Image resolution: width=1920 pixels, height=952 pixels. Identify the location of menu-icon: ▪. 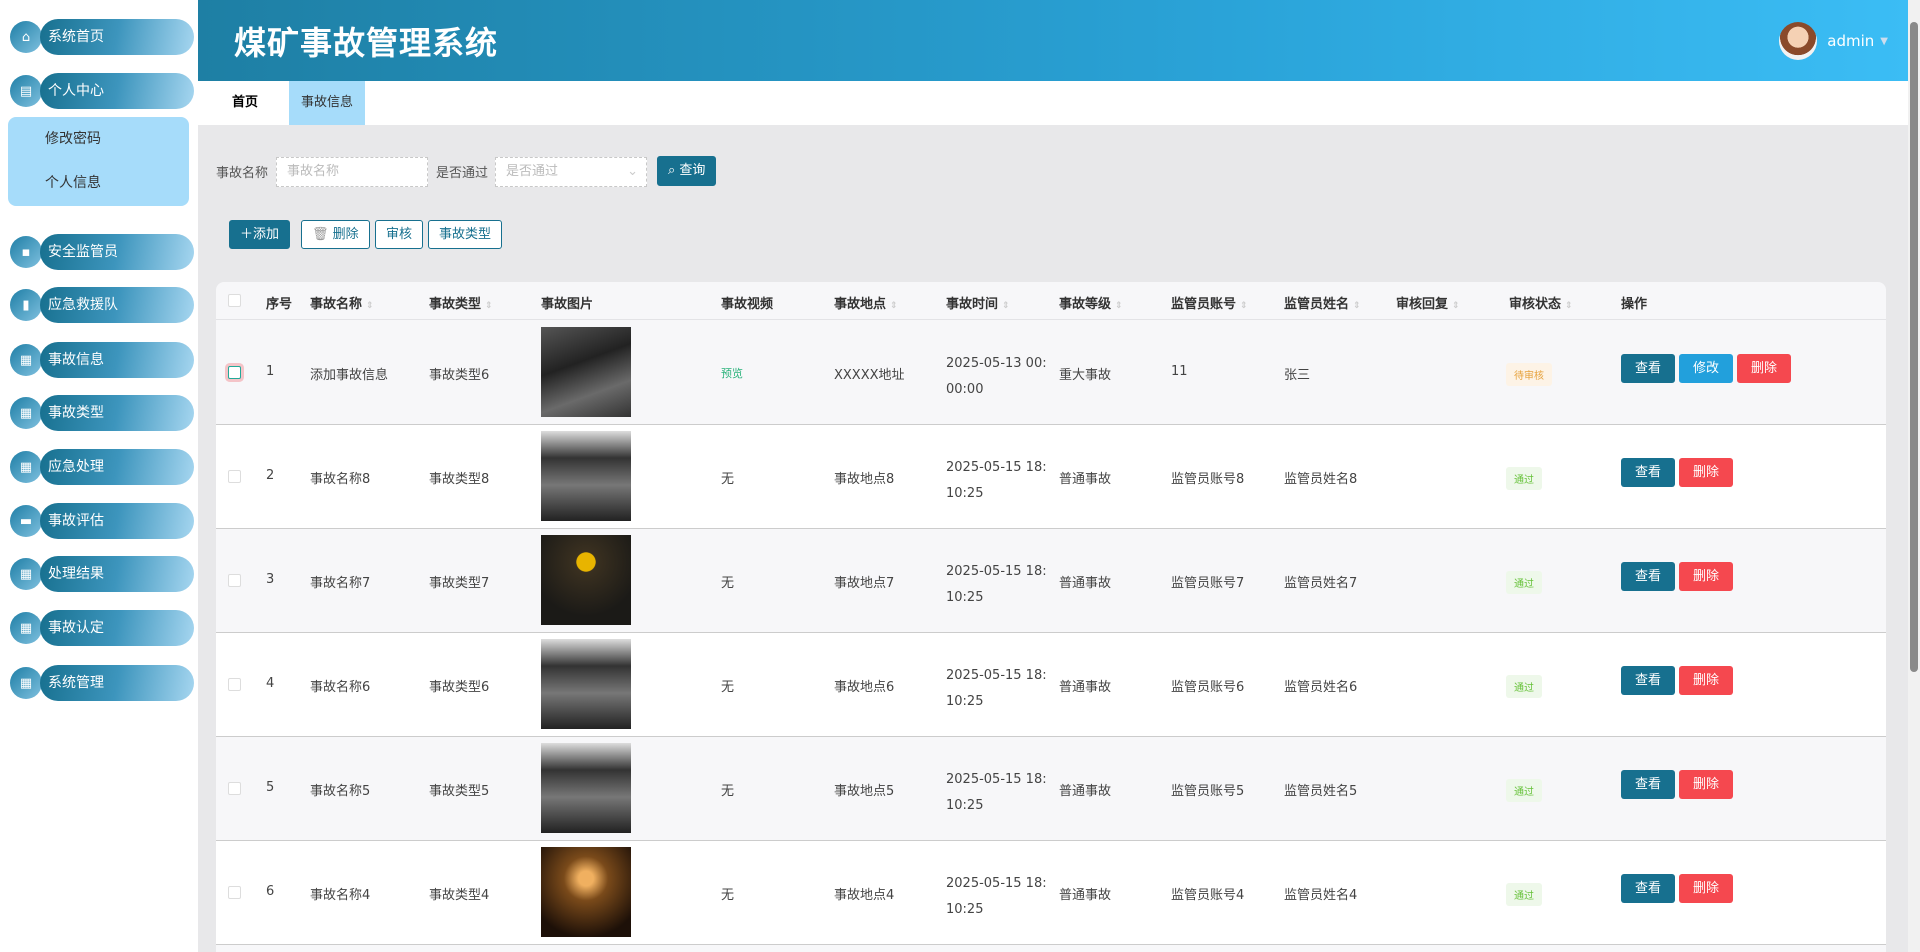
(26, 252).